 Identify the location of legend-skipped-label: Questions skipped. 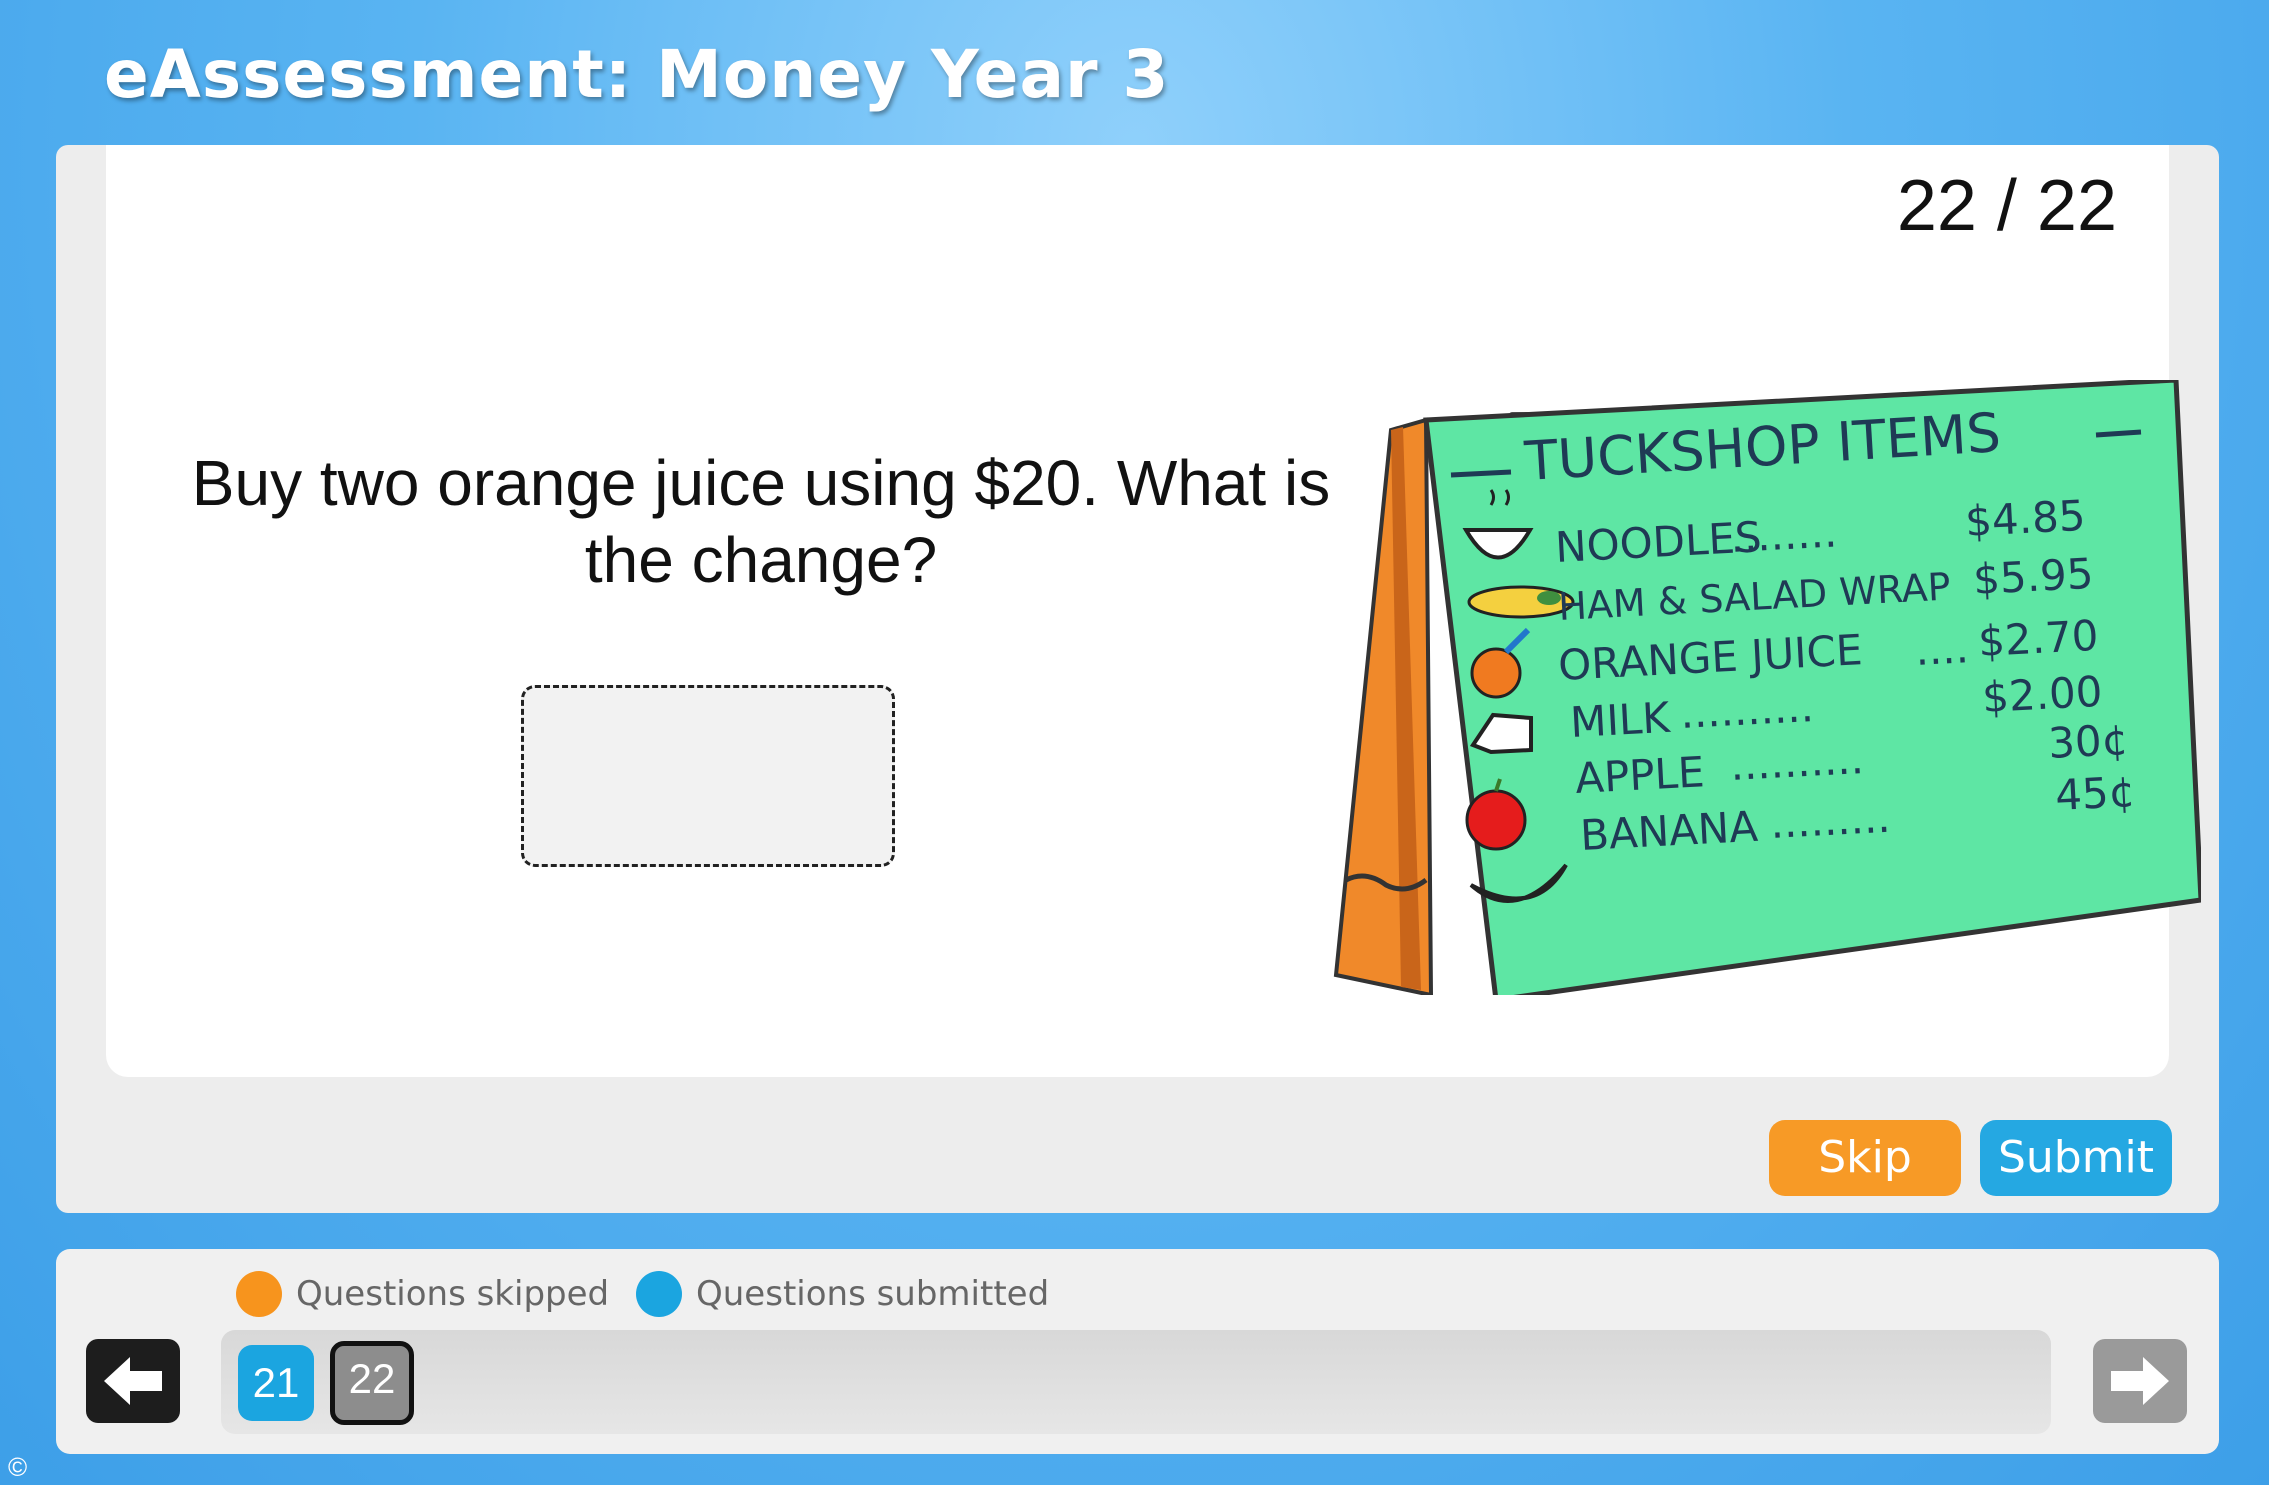
(453, 1294).